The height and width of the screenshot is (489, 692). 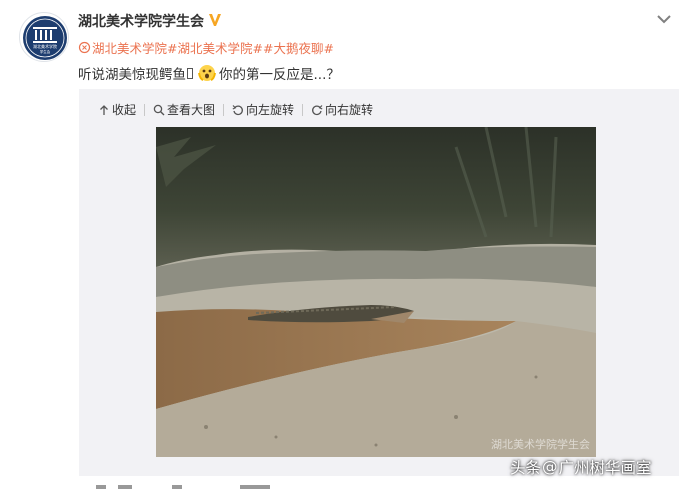 I want to click on avatar: 湖北美术学院 学生会, so click(x=44, y=37).